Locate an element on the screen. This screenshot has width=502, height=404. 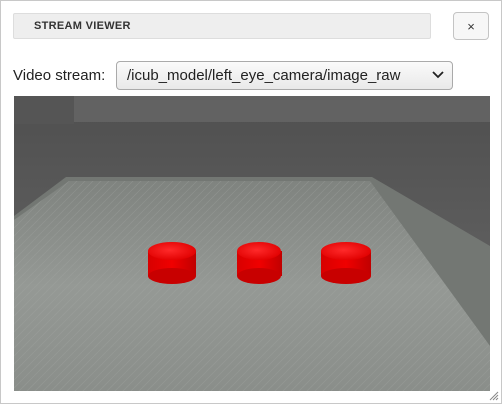
red-cylinder-middle is located at coordinates (259, 263).